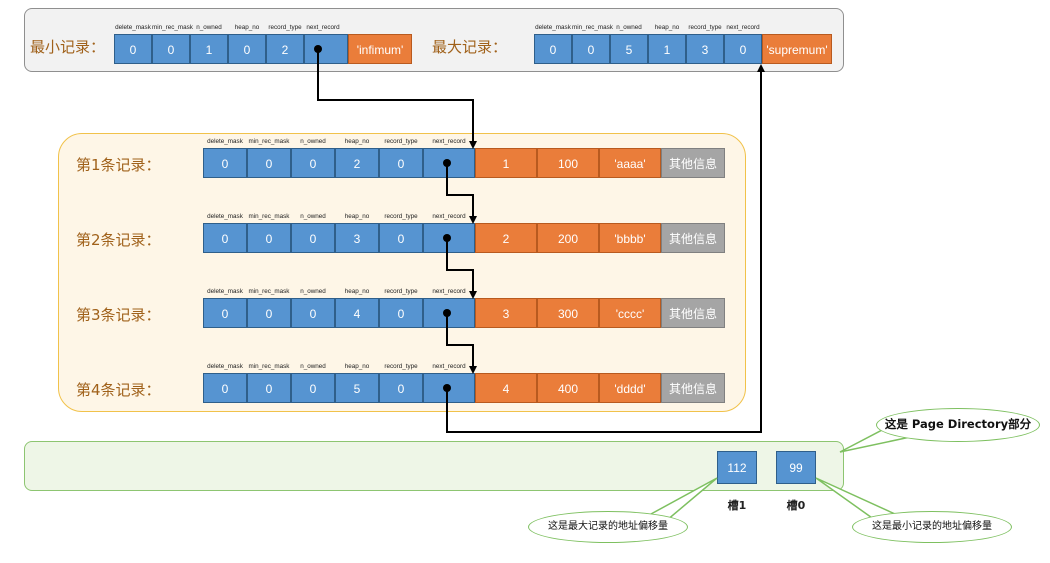 The height and width of the screenshot is (563, 1050). What do you see at coordinates (461, 268) in the screenshot?
I see `record-2-to-record-3-arrow` at bounding box center [461, 268].